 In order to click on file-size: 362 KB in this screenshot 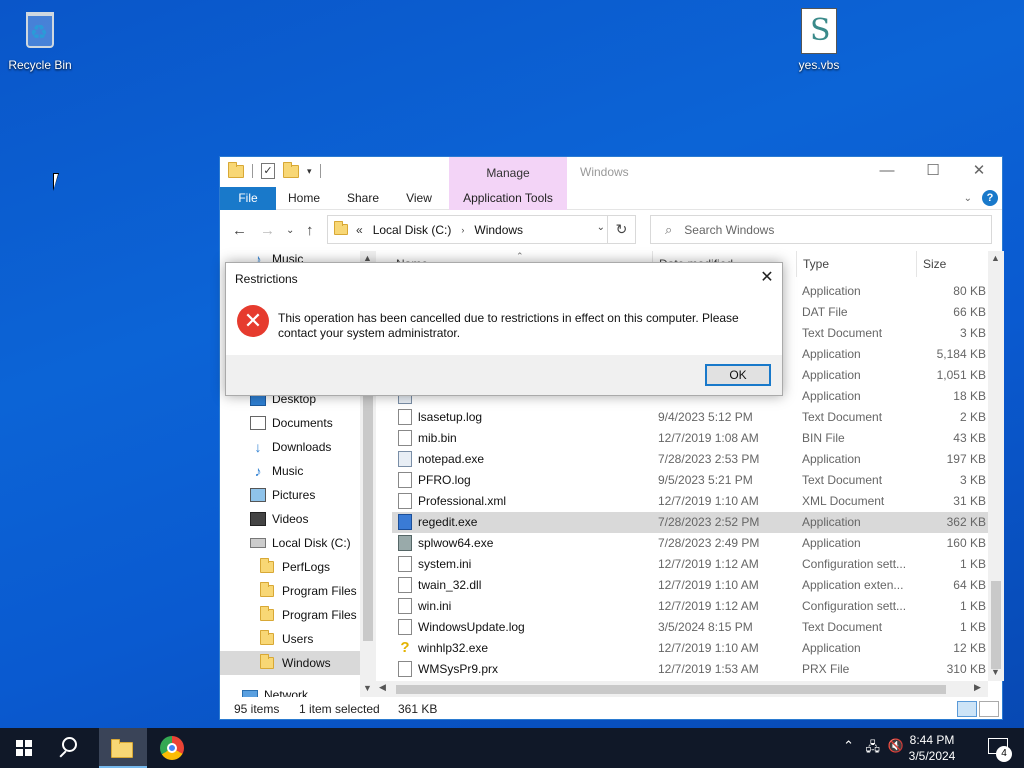, I will do `click(966, 522)`.